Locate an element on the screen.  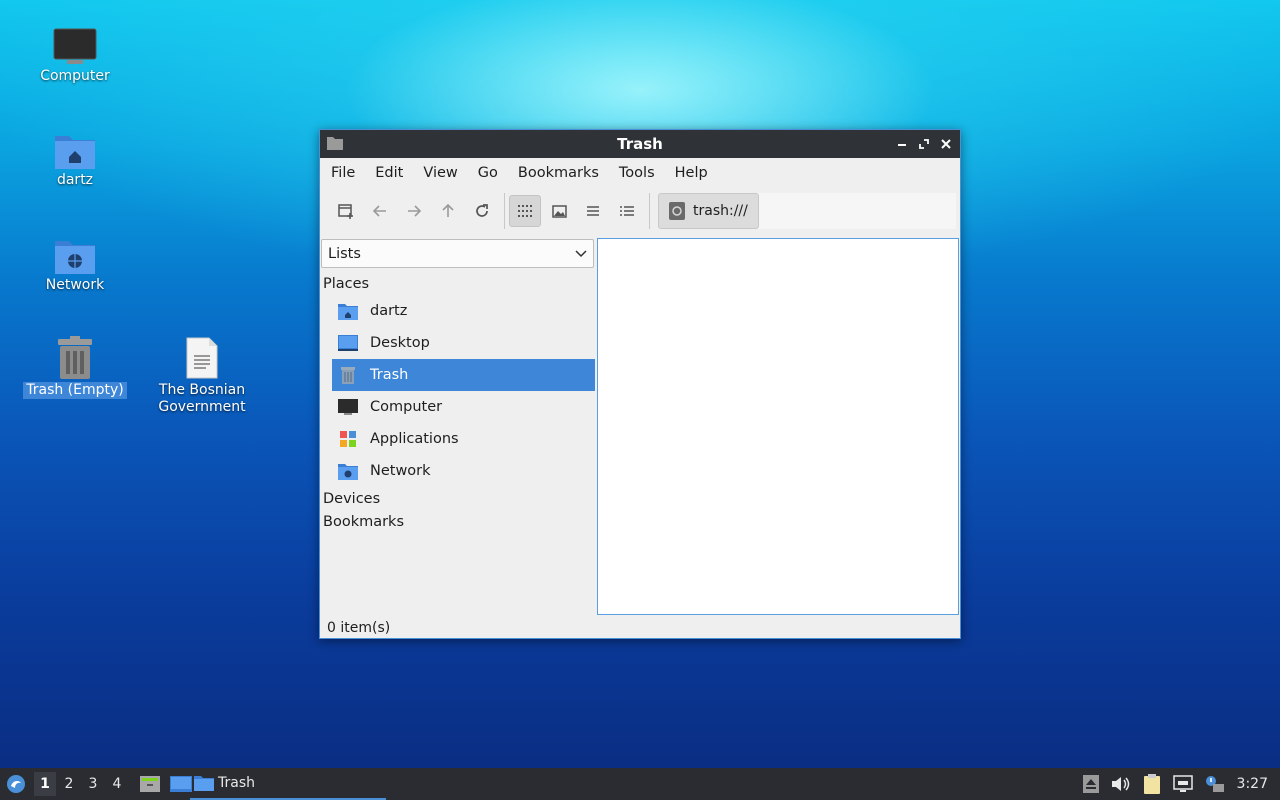
icon-view-button is located at coordinates (525, 211).